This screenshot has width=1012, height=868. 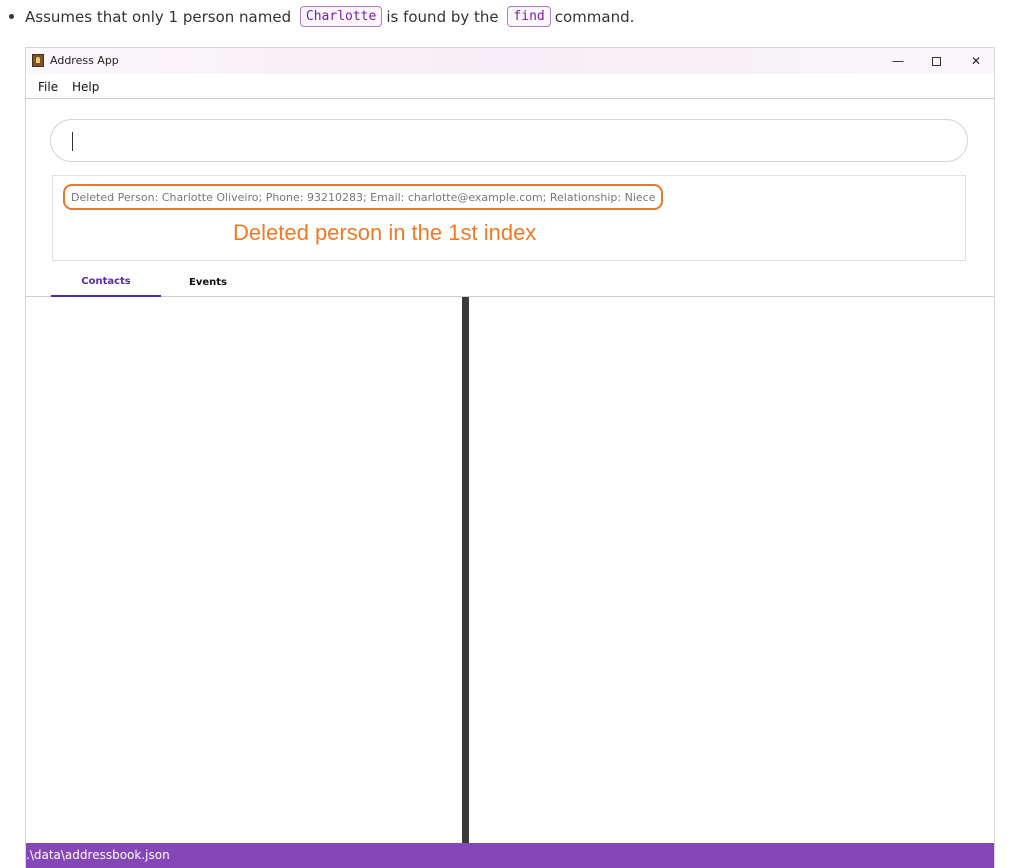 What do you see at coordinates (510, 282) in the screenshot?
I see `tab-bar: Contacts Events` at bounding box center [510, 282].